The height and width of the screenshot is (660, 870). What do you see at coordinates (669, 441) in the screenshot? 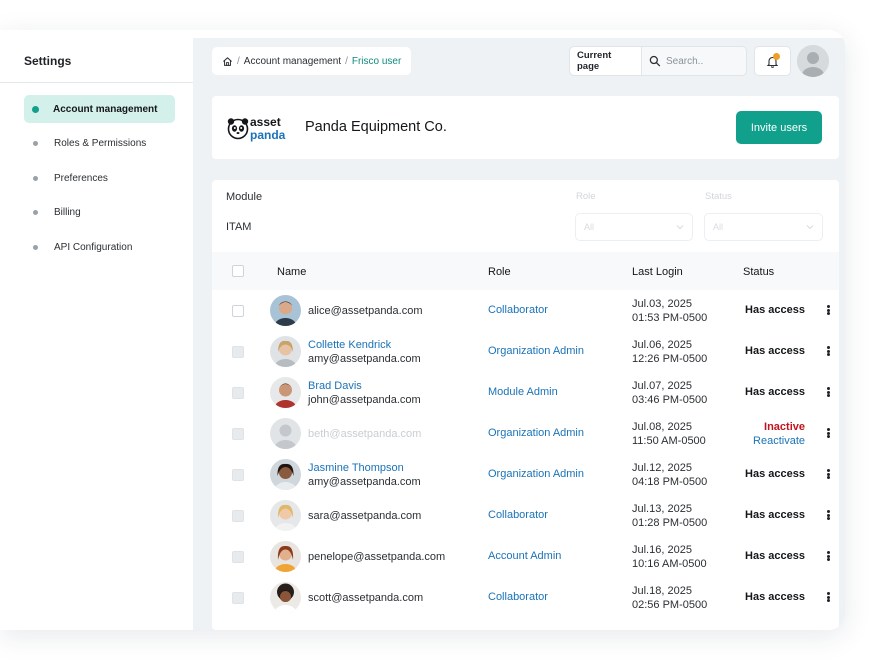
I see `login-time: 11:50 AM-0500` at bounding box center [669, 441].